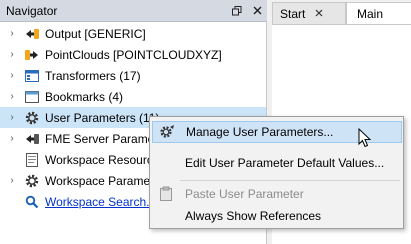 The height and width of the screenshot is (244, 411). Describe the element at coordinates (166, 194) in the screenshot. I see `paste-icon` at that location.